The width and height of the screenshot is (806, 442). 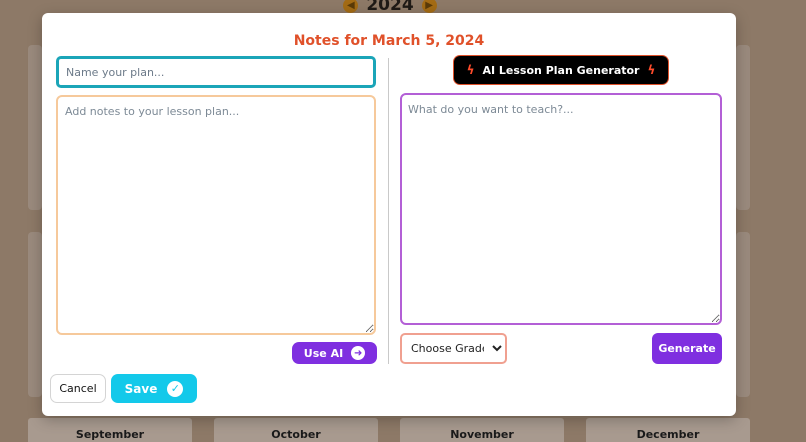 I want to click on grade-select: Choose Grade, so click(x=453, y=348).